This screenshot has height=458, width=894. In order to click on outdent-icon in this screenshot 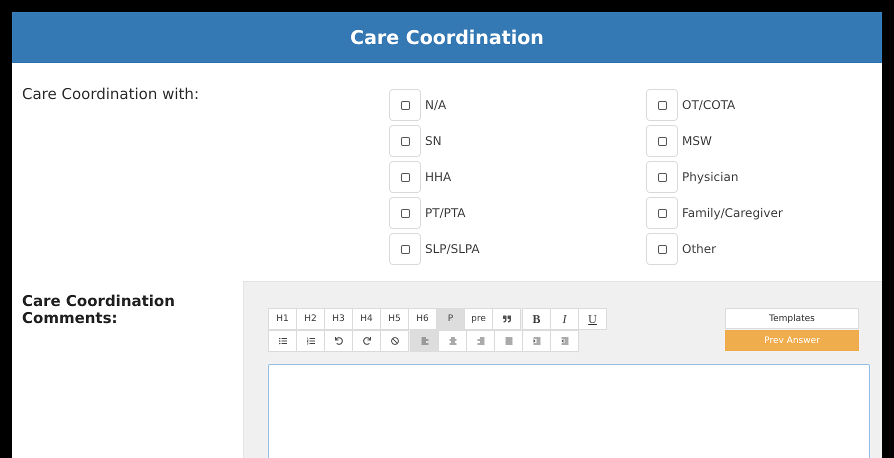, I will do `click(564, 341)`.